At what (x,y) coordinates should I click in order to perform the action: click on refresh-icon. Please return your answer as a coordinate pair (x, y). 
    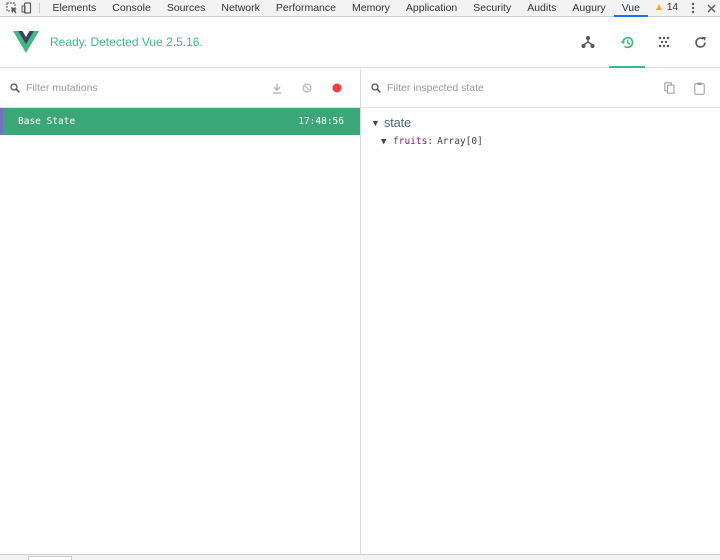
    Looking at the image, I should click on (700, 42).